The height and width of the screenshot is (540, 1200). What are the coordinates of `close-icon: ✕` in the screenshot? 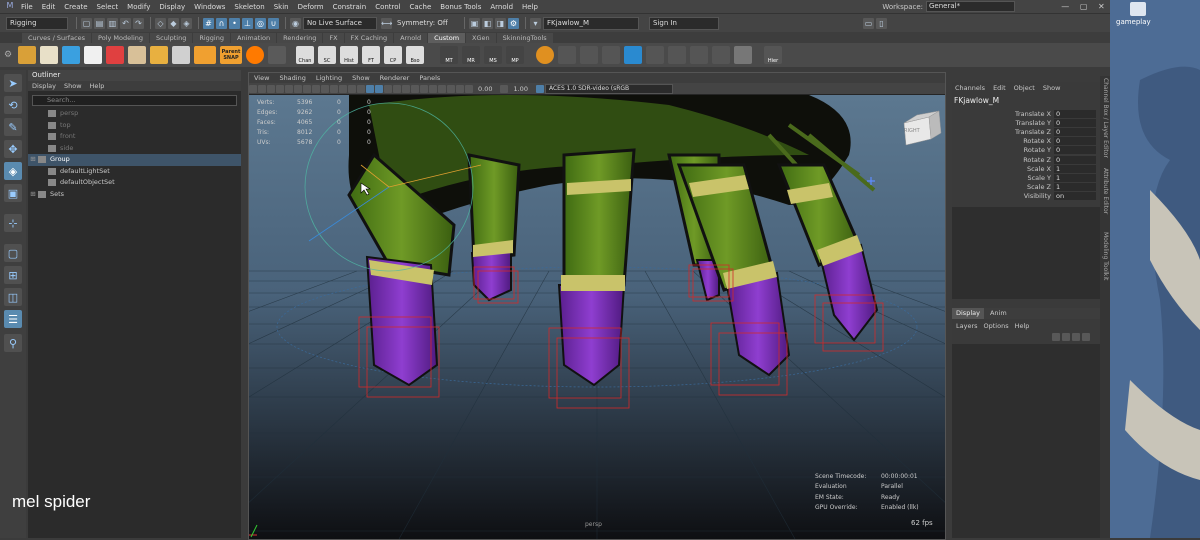 It's located at (1101, 6).